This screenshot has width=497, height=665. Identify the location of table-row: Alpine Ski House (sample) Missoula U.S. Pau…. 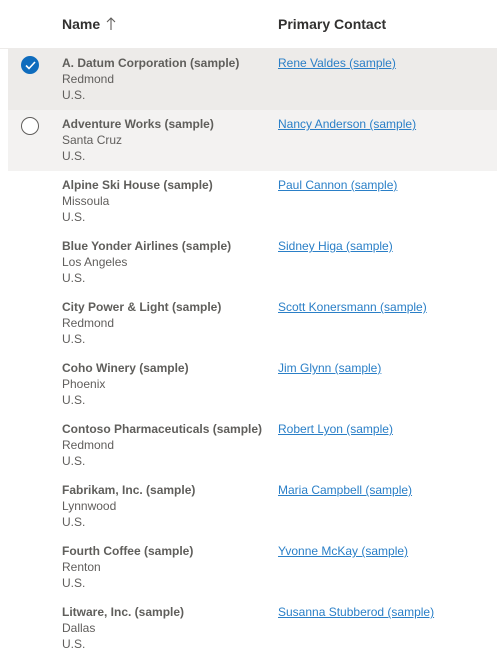
(252, 201).